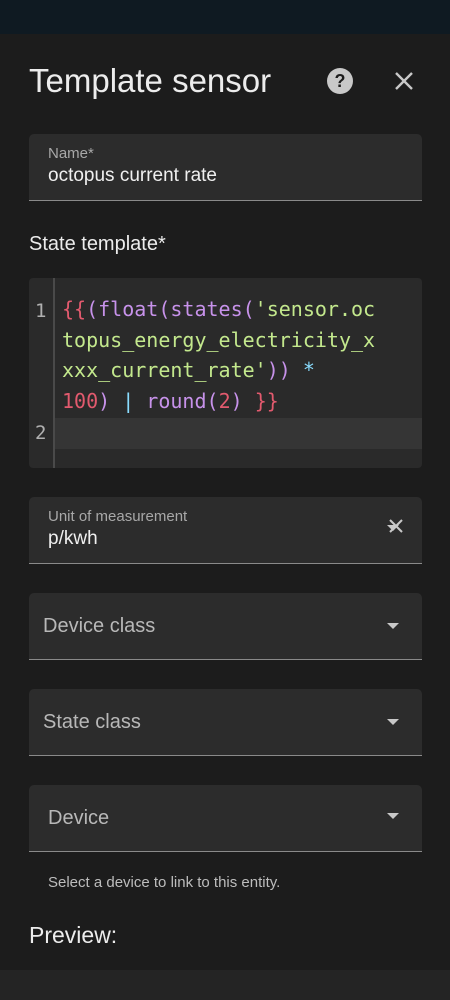  What do you see at coordinates (150, 80) in the screenshot?
I see `dialog-title: Template sensor` at bounding box center [150, 80].